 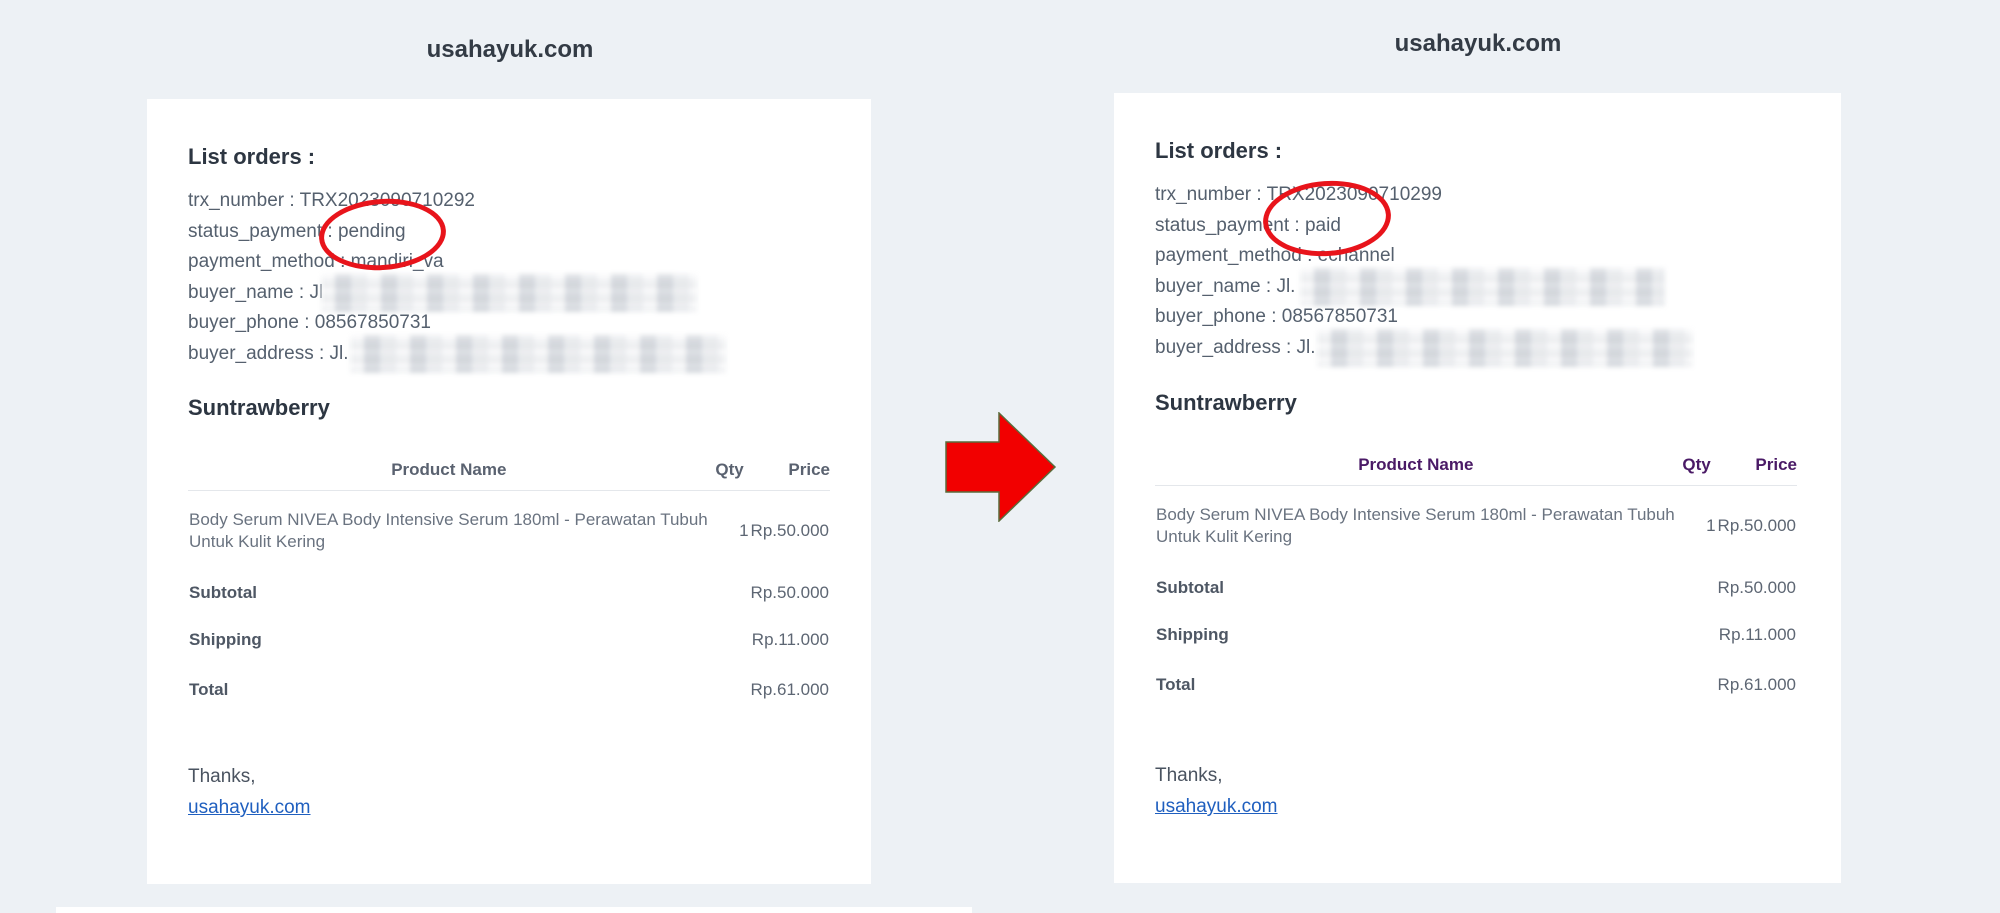 I want to click on right-store-name: Suntrawberry, so click(x=1226, y=402).